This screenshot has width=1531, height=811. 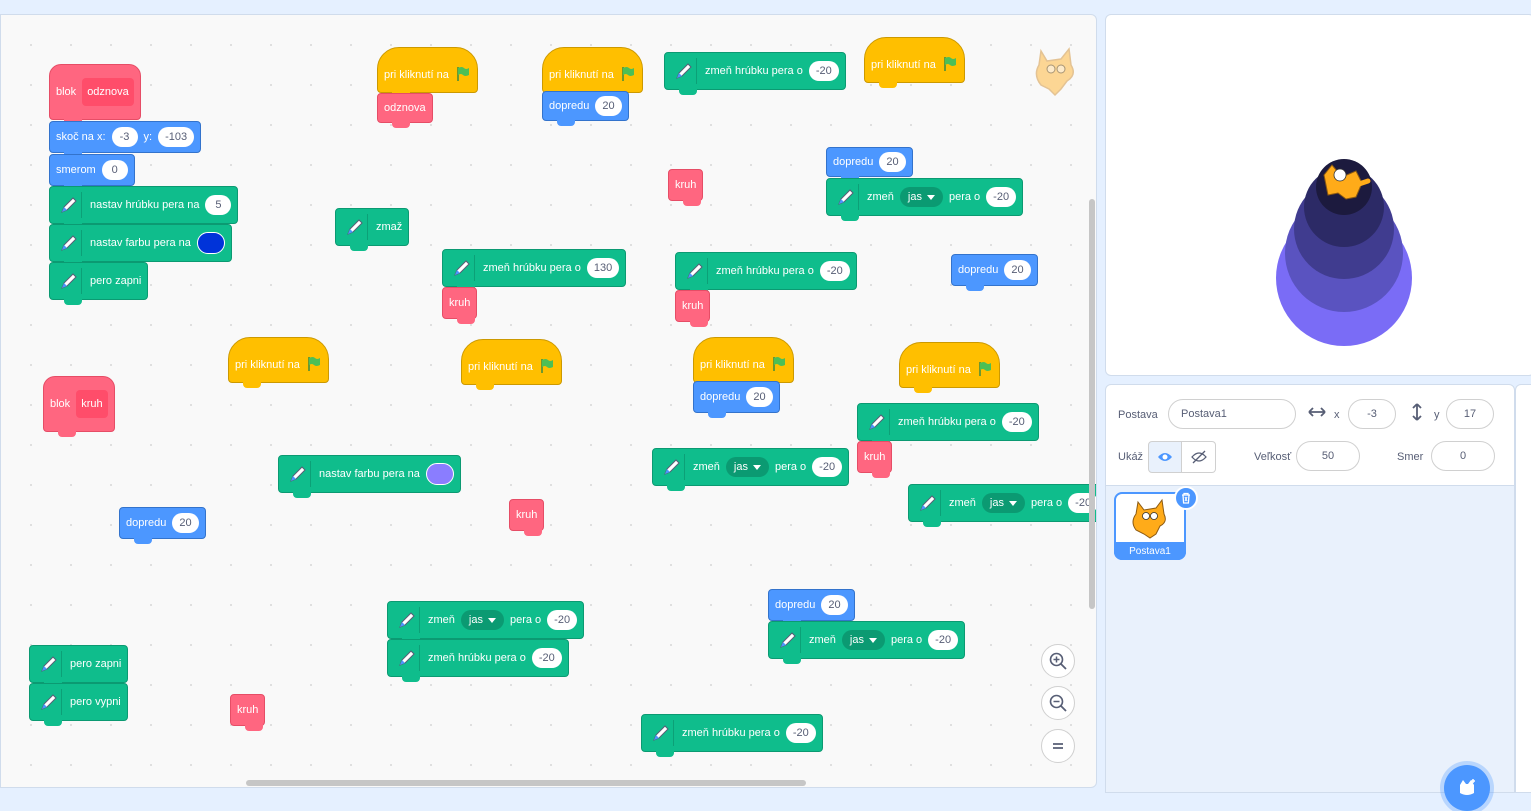 What do you see at coordinates (405, 110) in the screenshot?
I see `call-odznova-block: odznova` at bounding box center [405, 110].